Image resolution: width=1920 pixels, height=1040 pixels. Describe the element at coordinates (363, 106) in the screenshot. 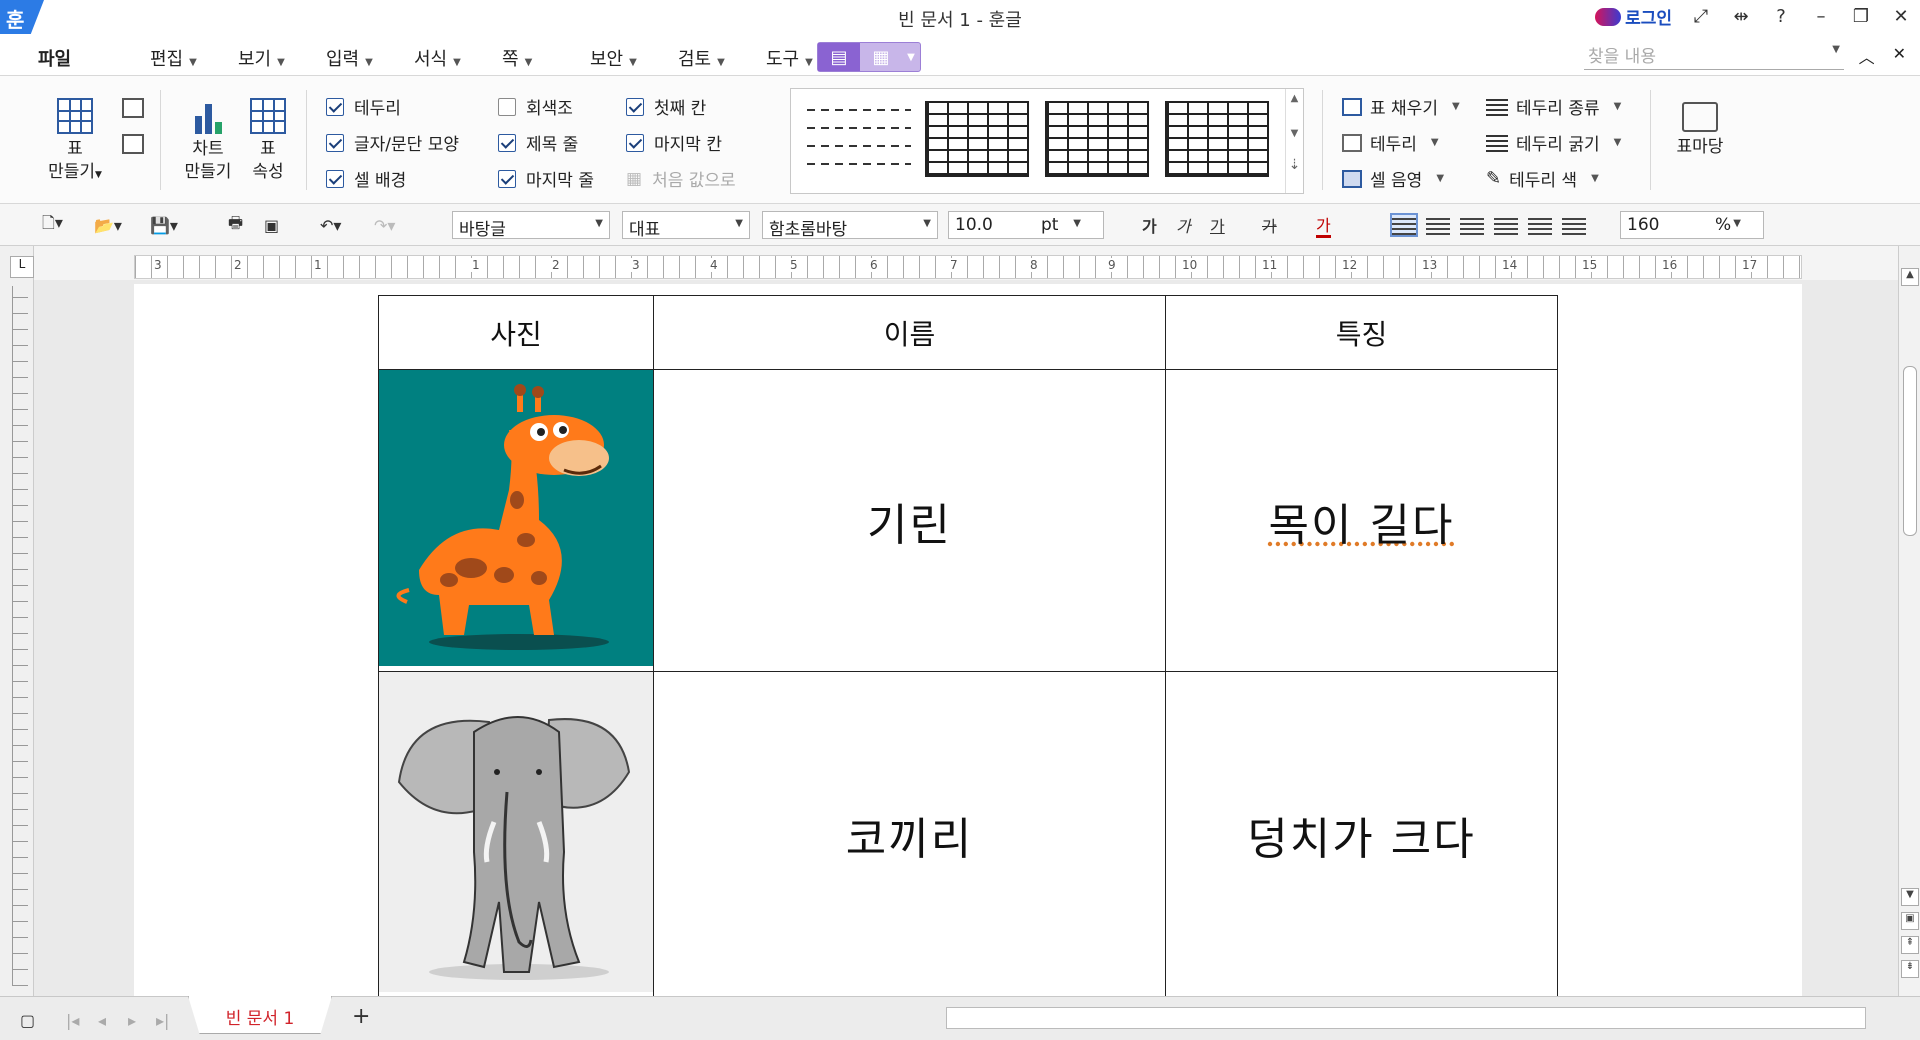

I see `checkbox-border: 테두리` at that location.